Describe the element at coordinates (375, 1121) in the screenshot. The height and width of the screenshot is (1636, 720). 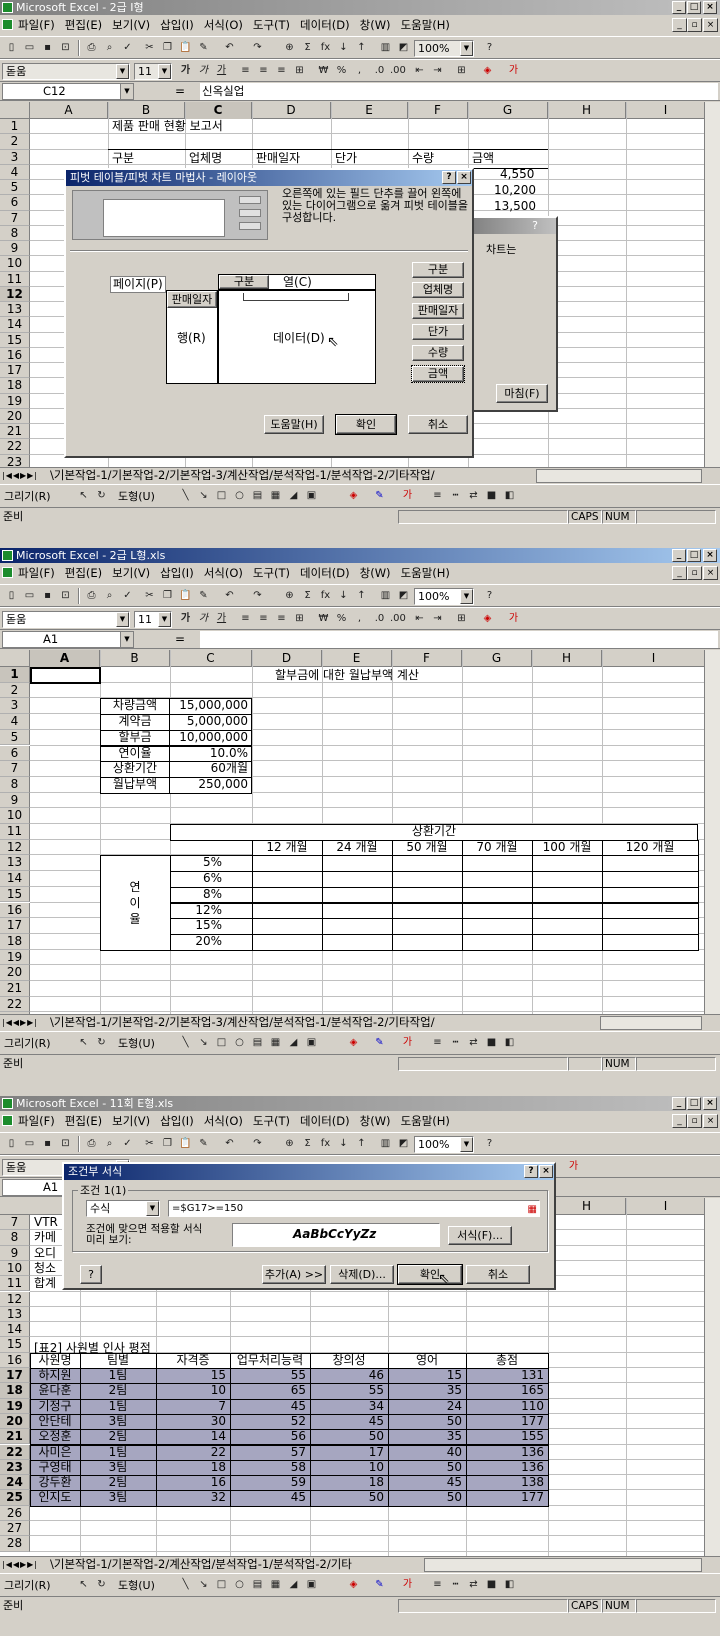
I see `menu-window: 창(W)` at that location.